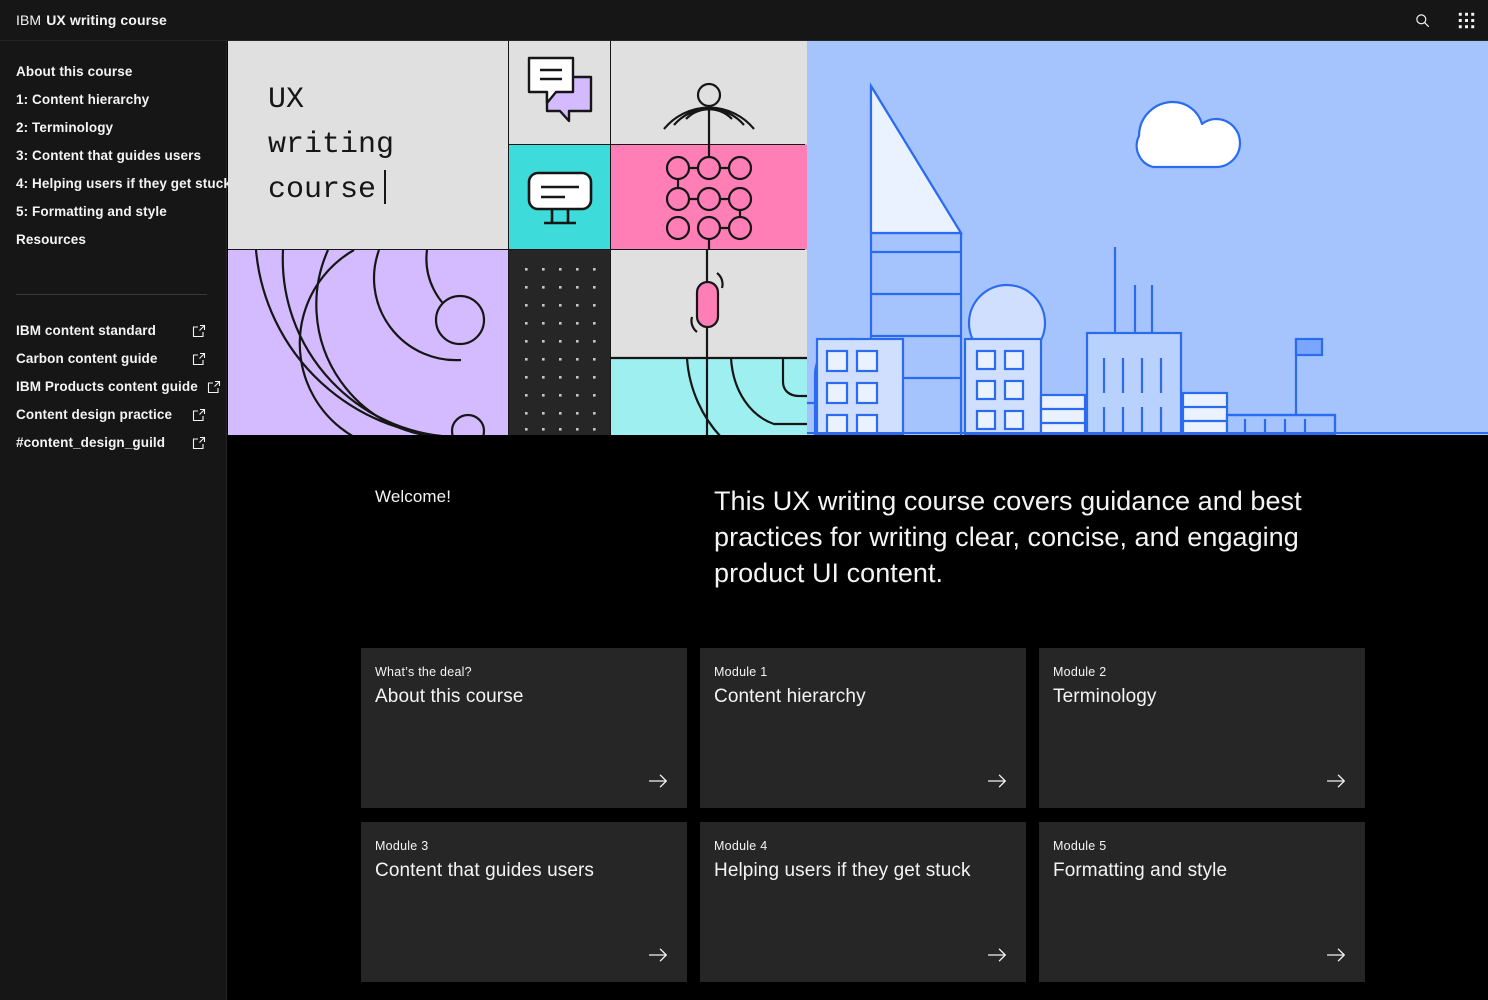 The height and width of the screenshot is (1000, 1488). Describe the element at coordinates (485, 870) in the screenshot. I see `card-title: Content that guides users` at that location.